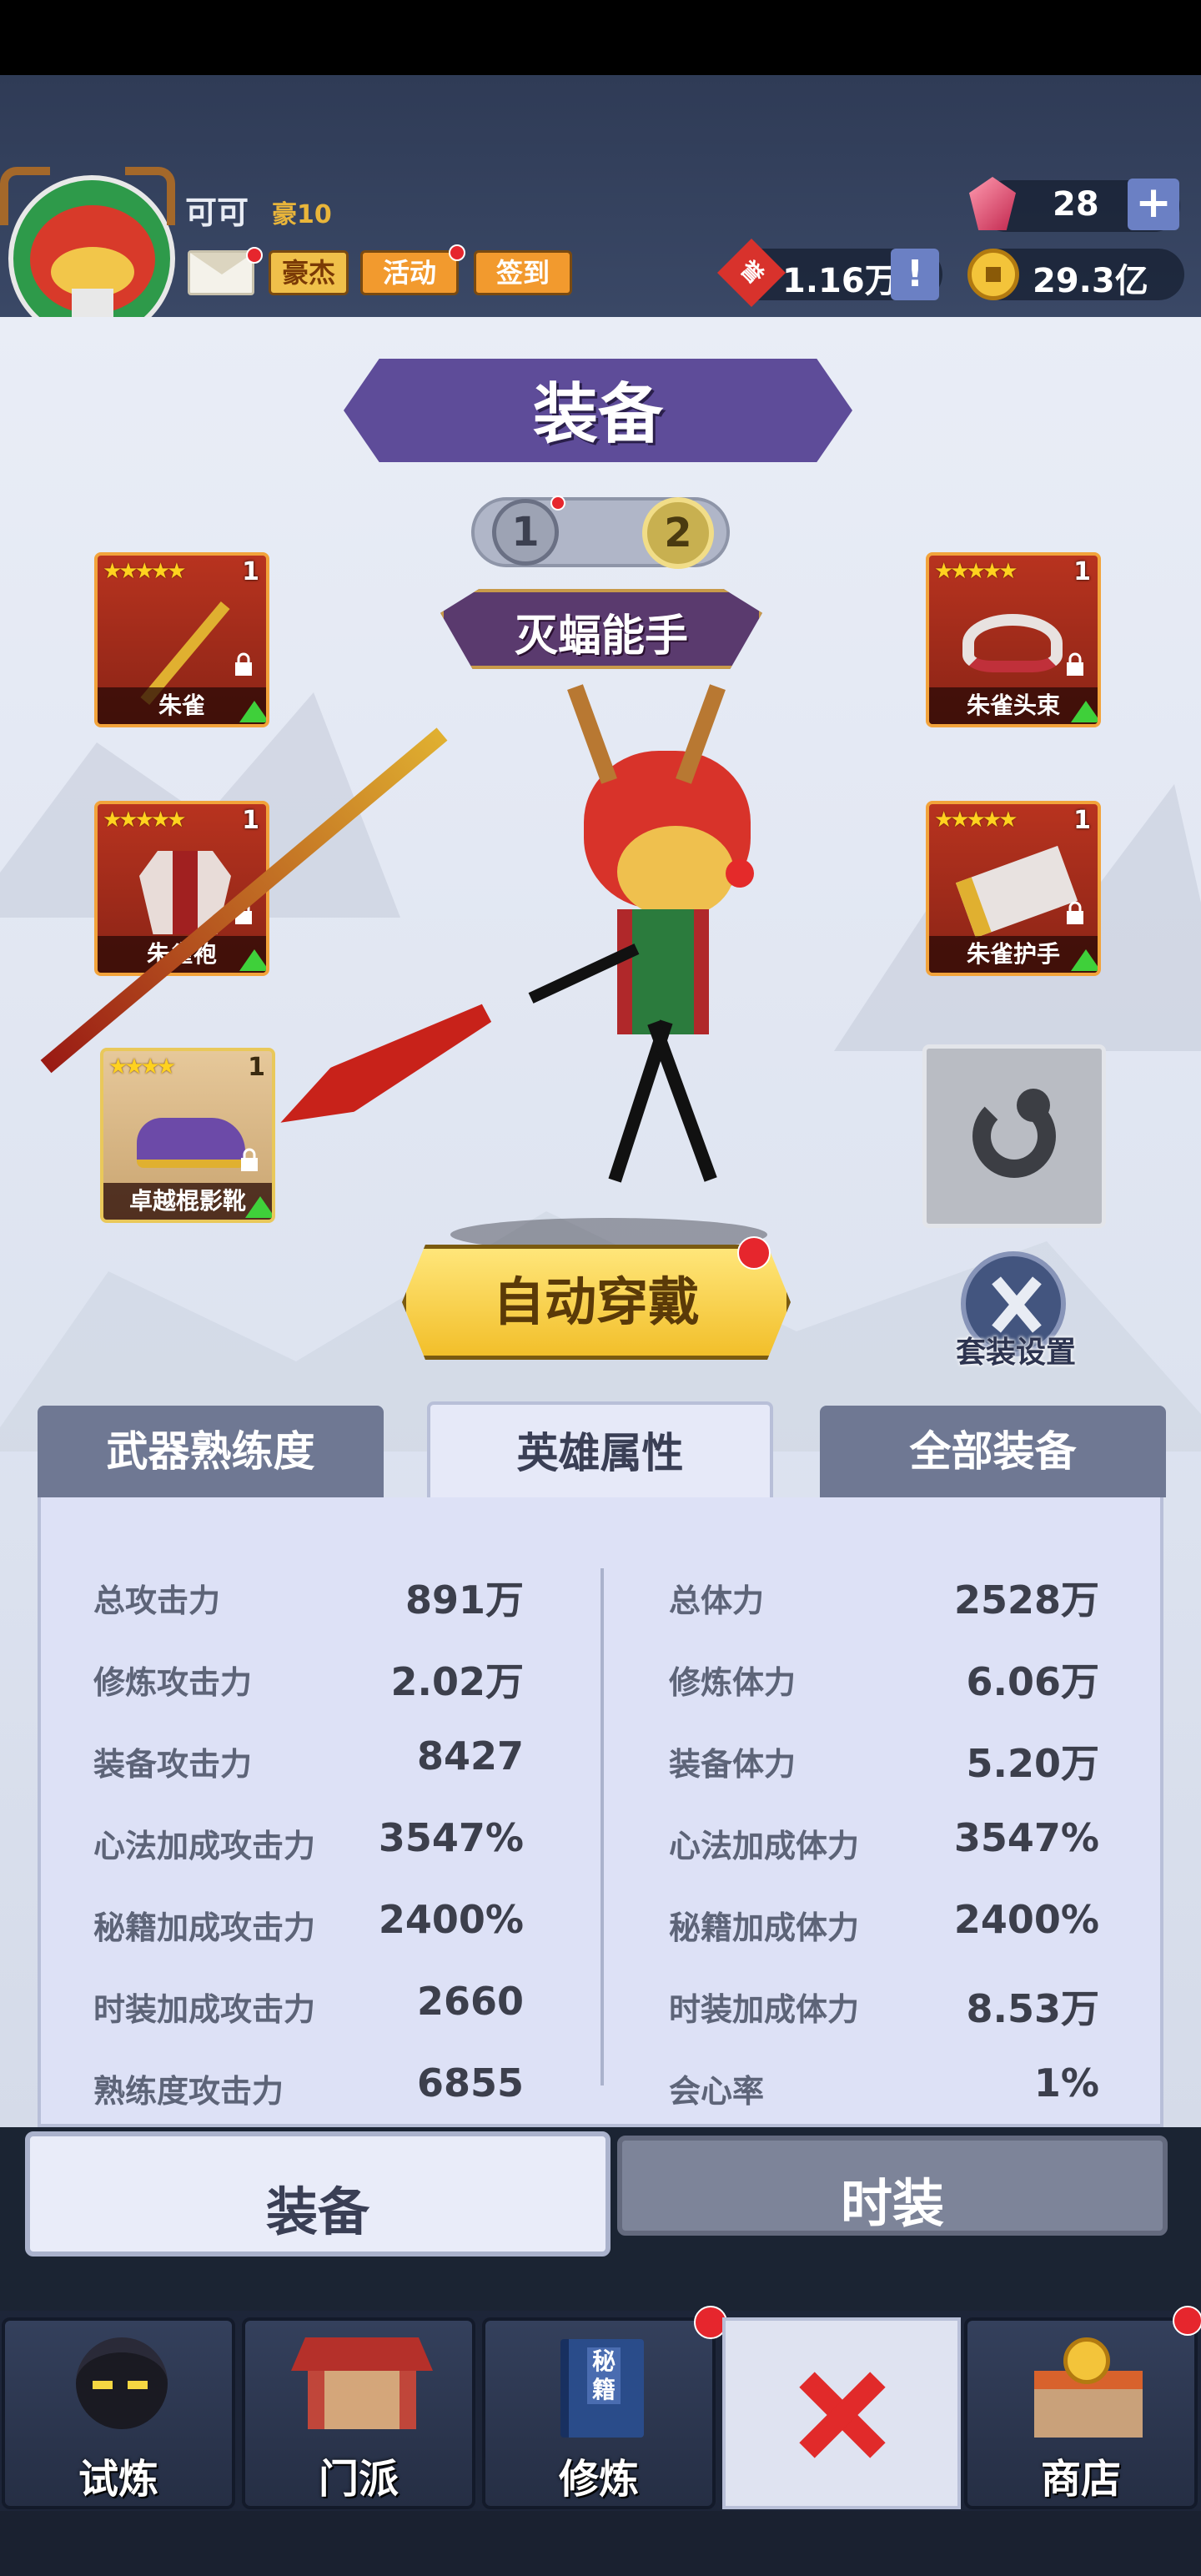 Image resolution: width=1201 pixels, height=2576 pixels. I want to click on stat-value: 6855, so click(470, 2083).